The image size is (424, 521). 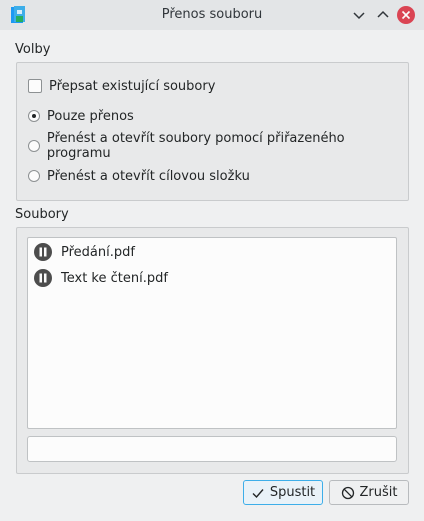 I want to click on radio-transfer-open-folder: Přenést a otevřít cílovou složku, so click(x=139, y=176).